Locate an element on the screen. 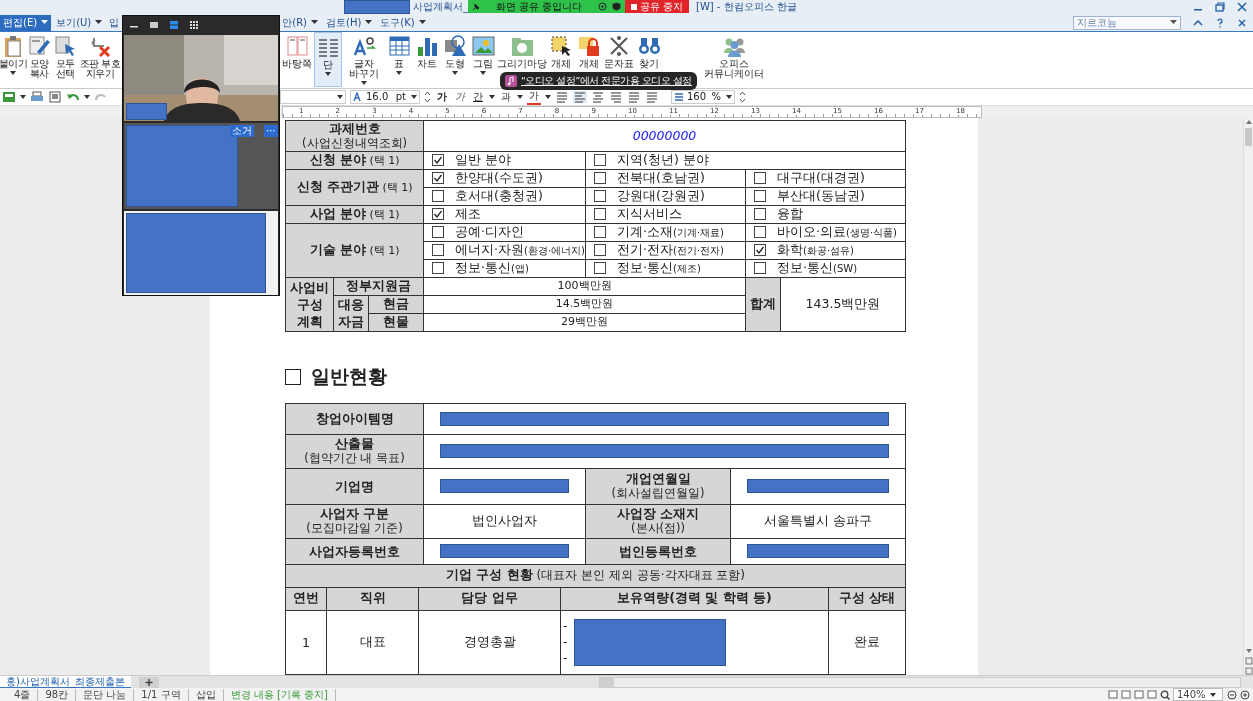  format-button: 과 is located at coordinates (506, 96).